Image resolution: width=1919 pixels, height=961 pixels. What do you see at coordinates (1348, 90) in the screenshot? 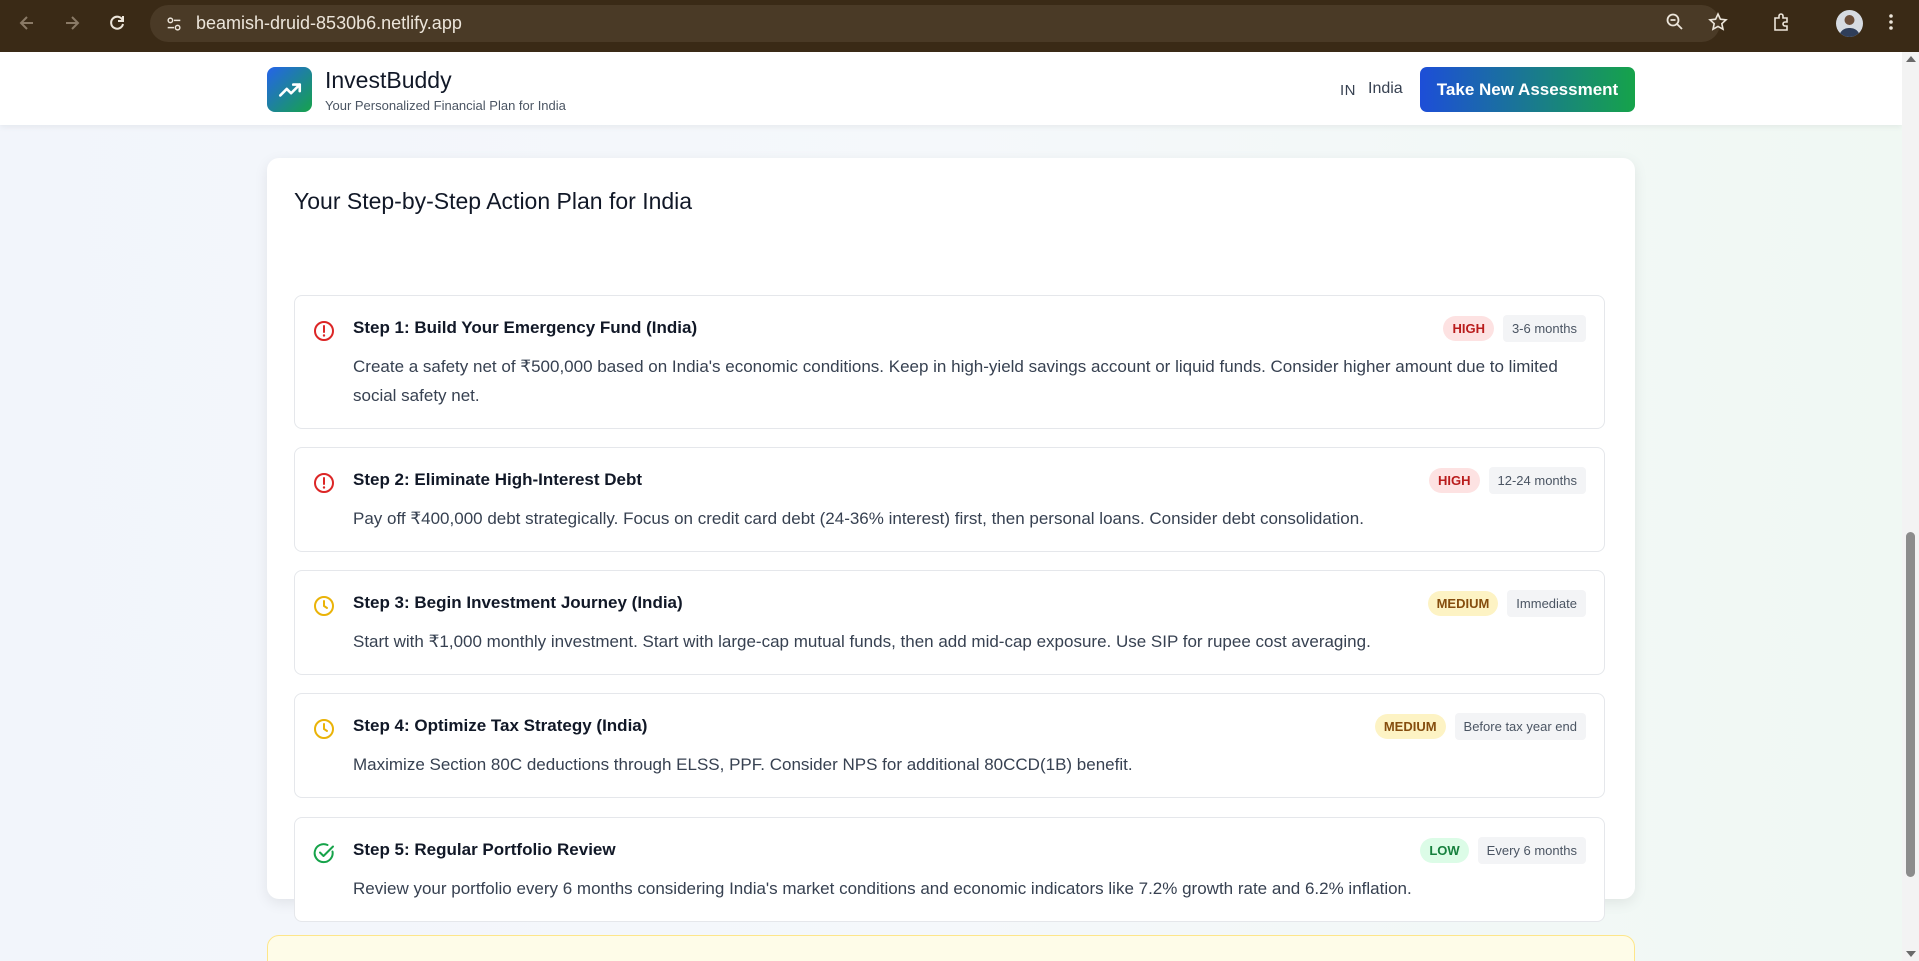
I see `country-code: IN` at bounding box center [1348, 90].